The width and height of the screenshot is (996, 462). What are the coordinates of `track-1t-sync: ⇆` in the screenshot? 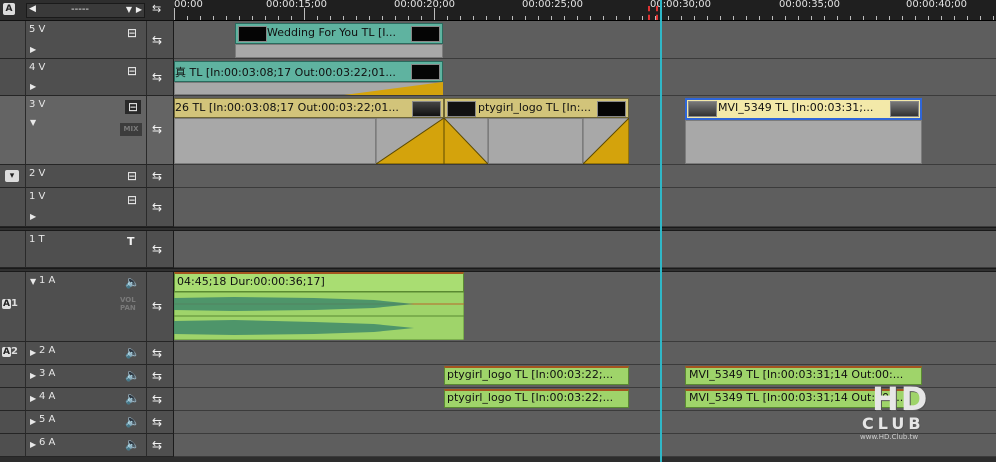 It's located at (160, 249).